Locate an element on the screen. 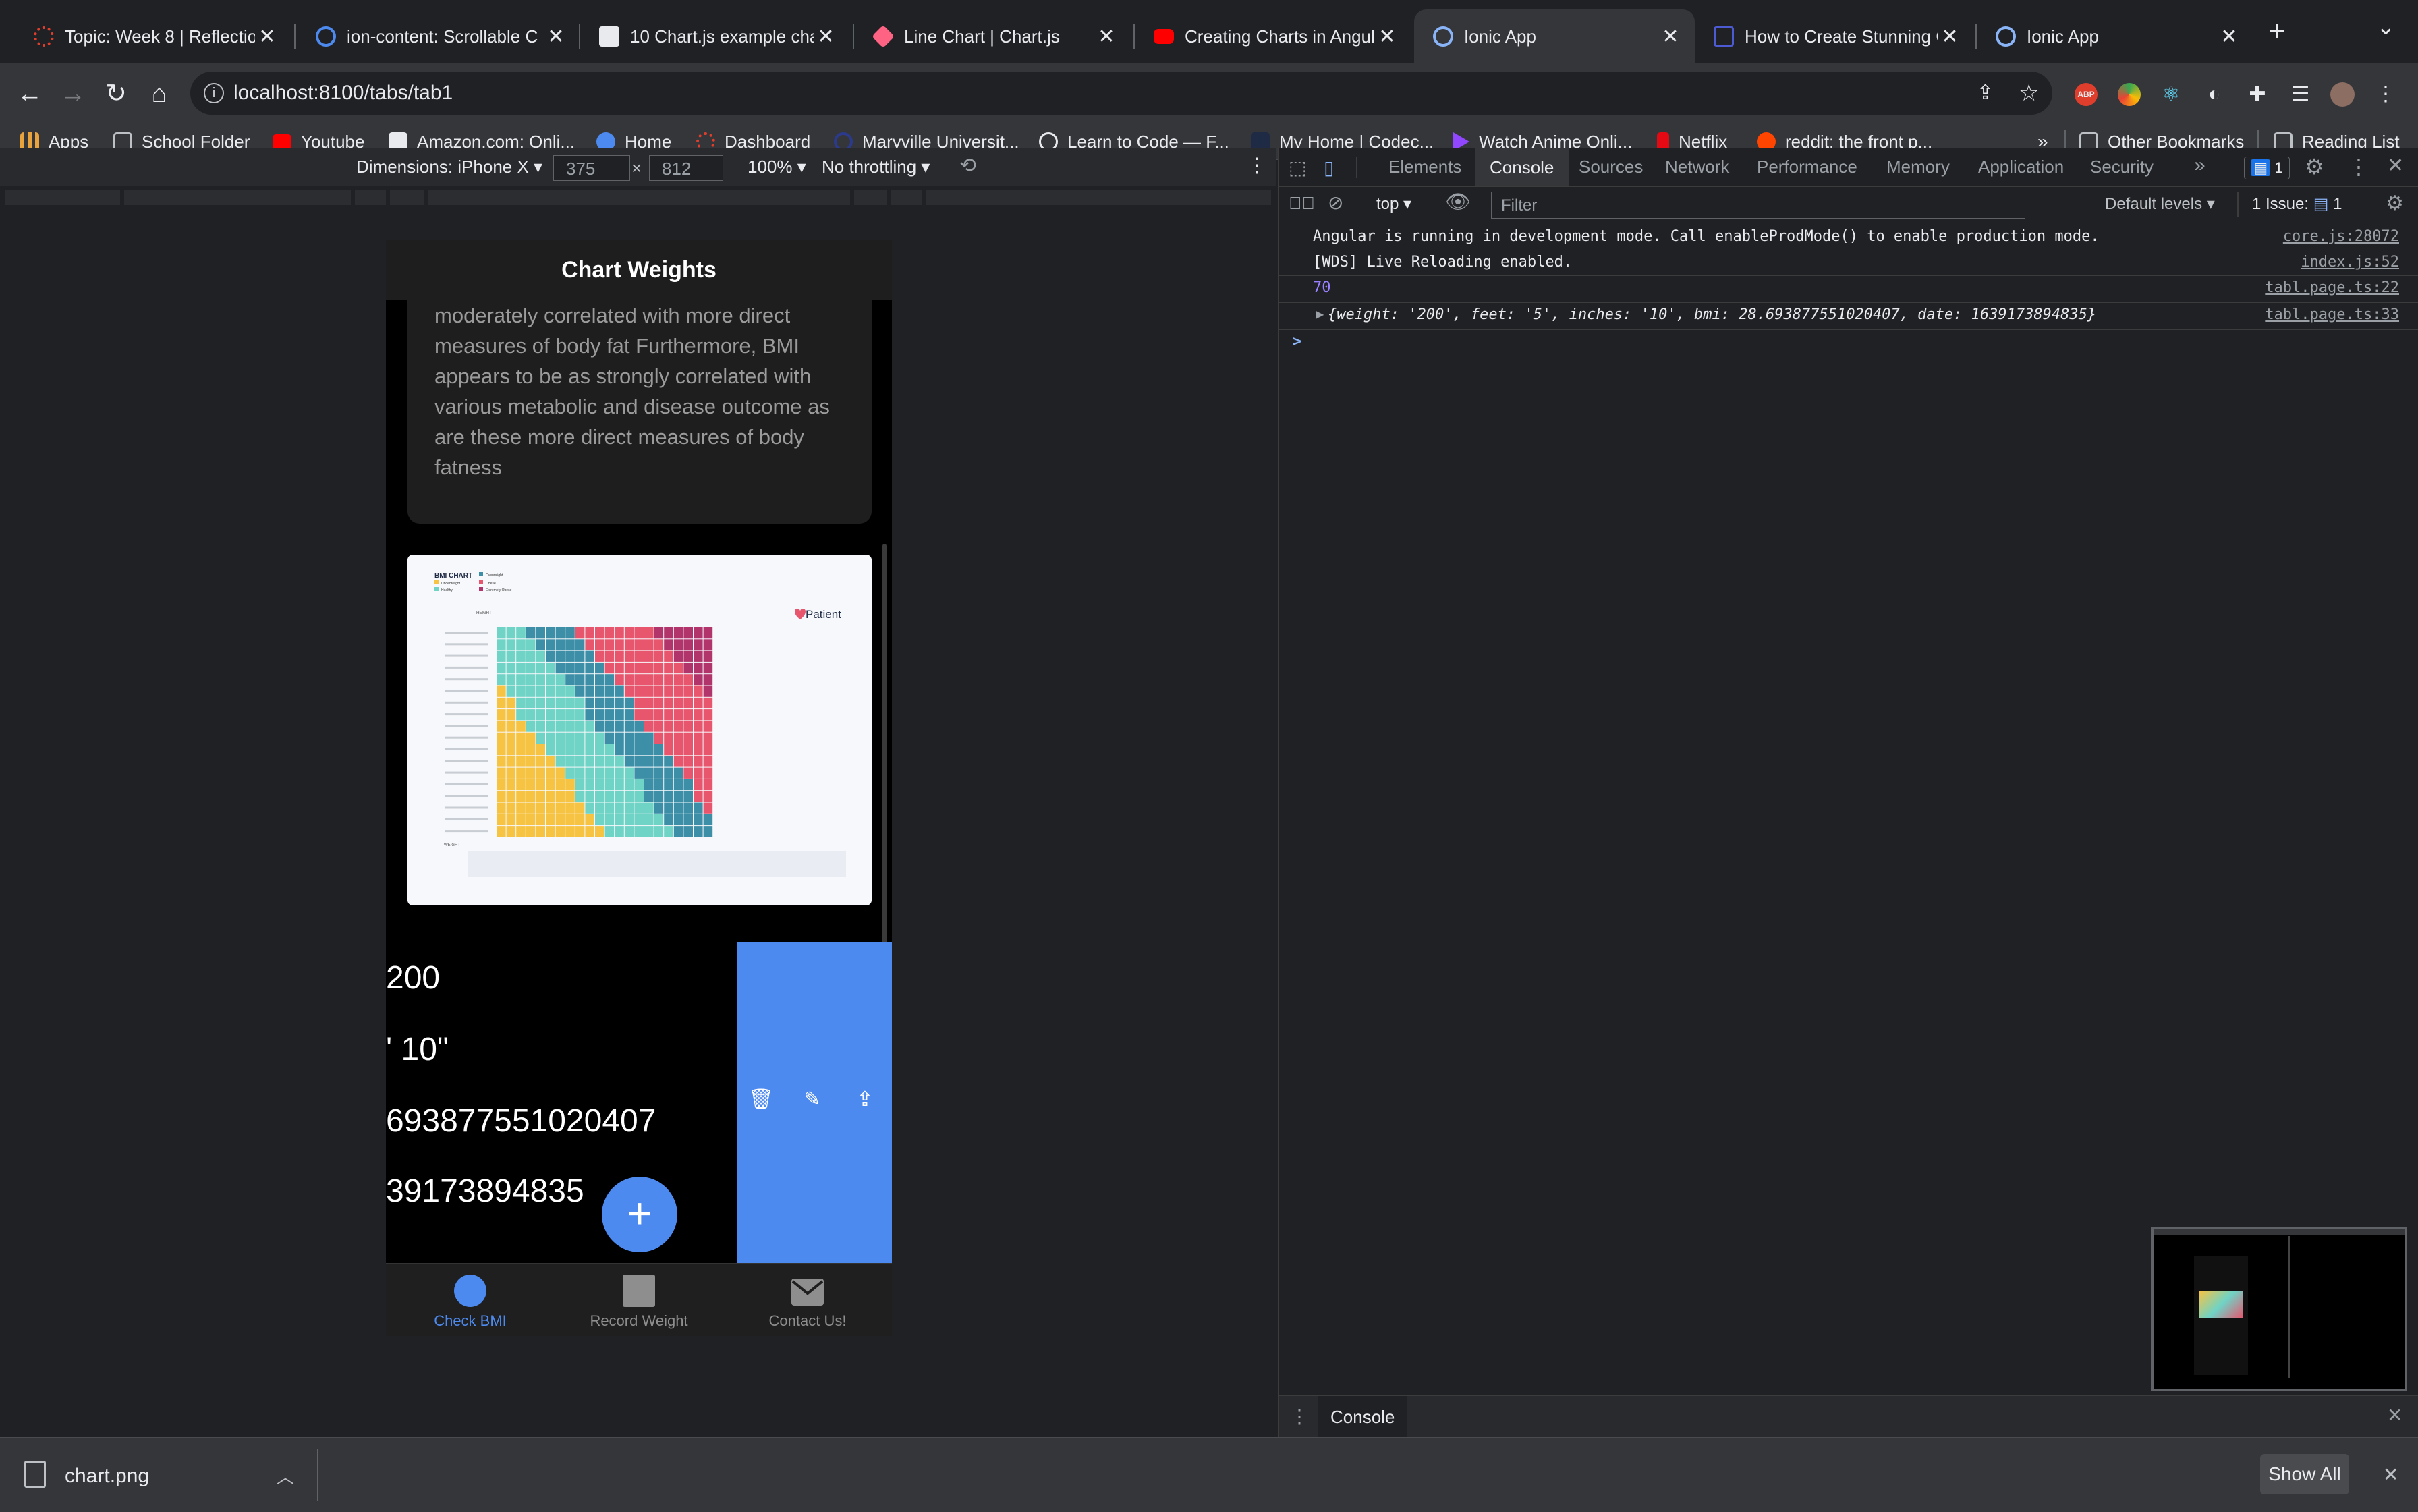  devtools-tab-application: Application is located at coordinates (2021, 167).